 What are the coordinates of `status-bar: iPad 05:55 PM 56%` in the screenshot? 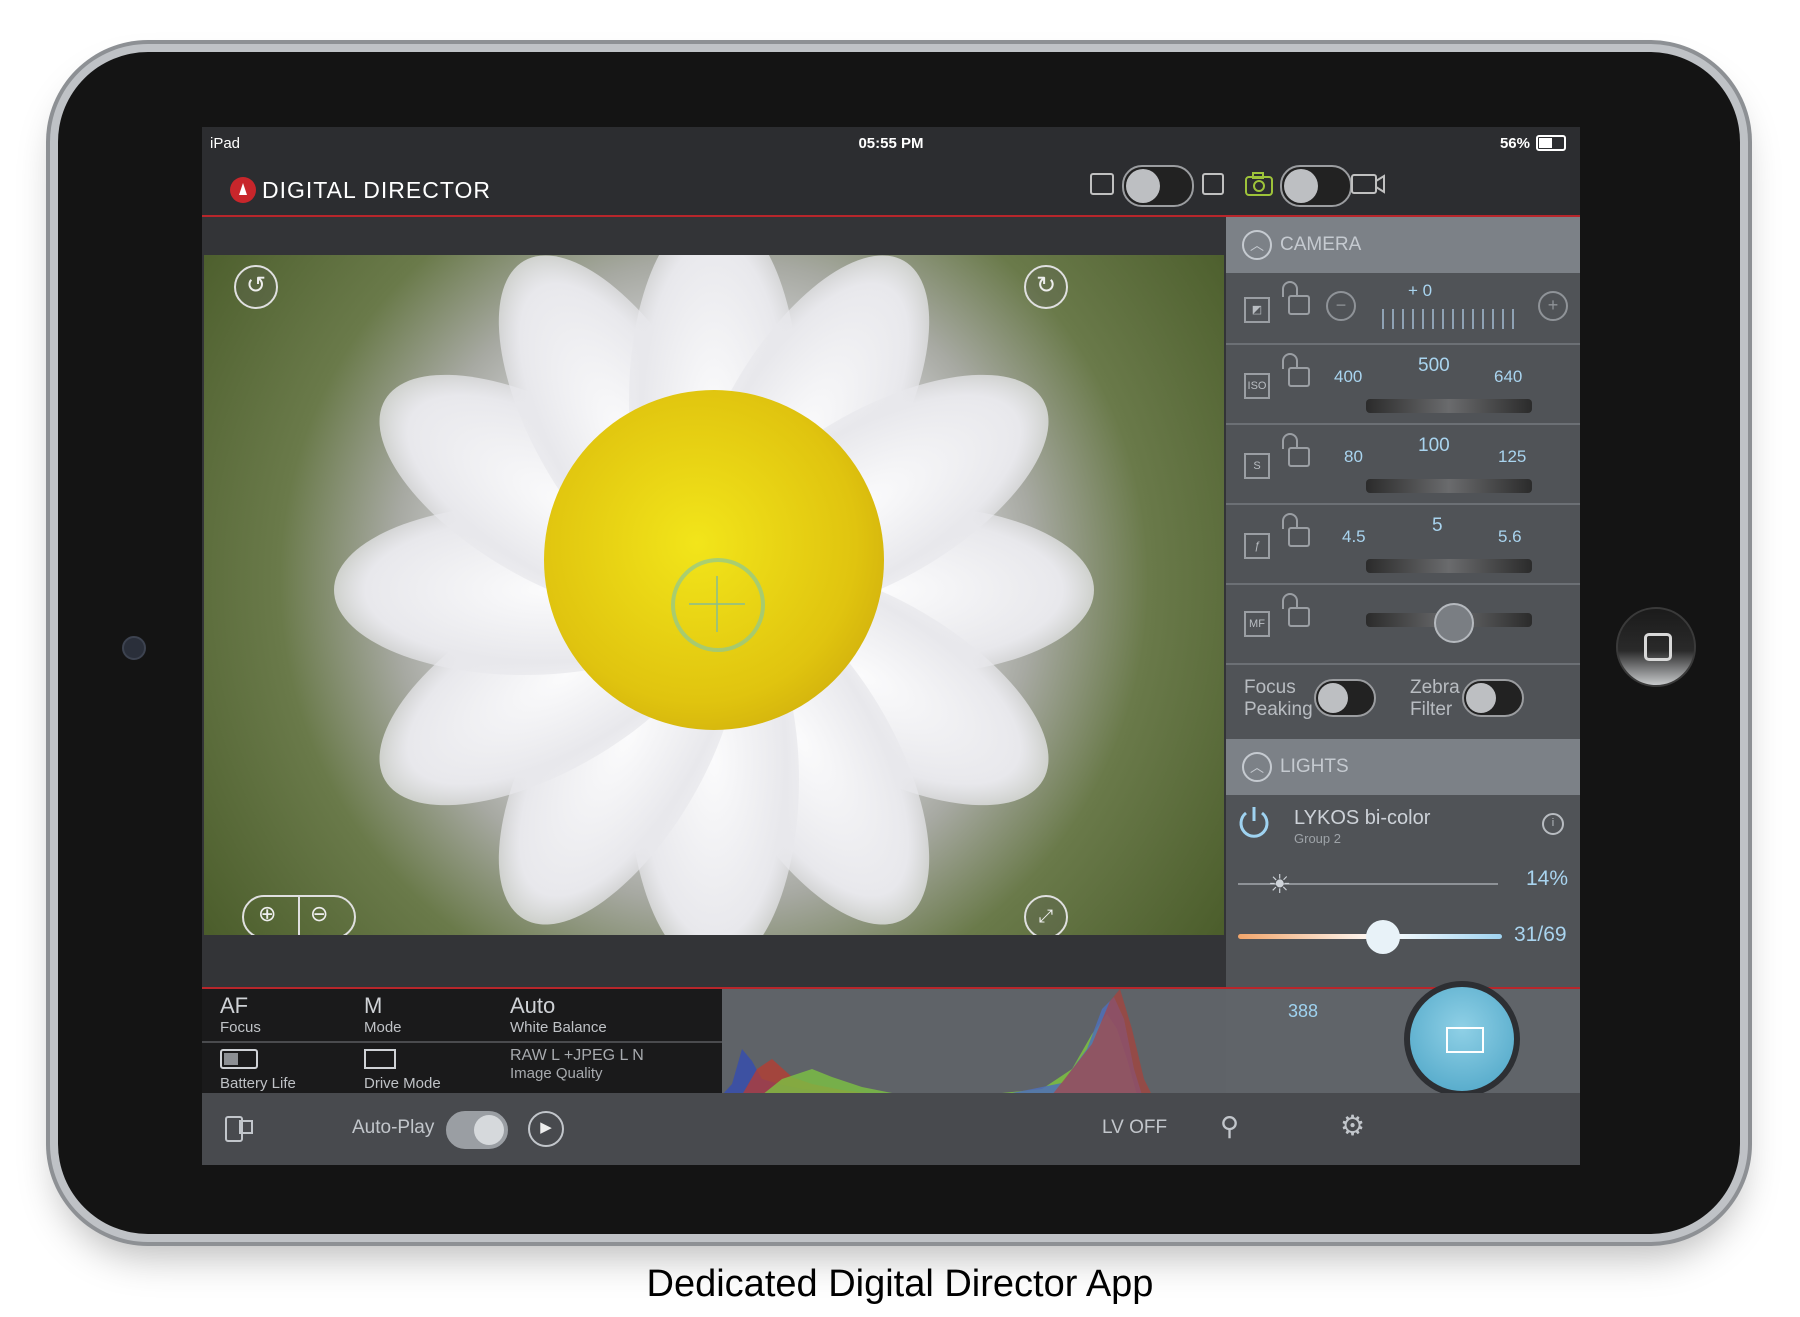 It's located at (891, 142).